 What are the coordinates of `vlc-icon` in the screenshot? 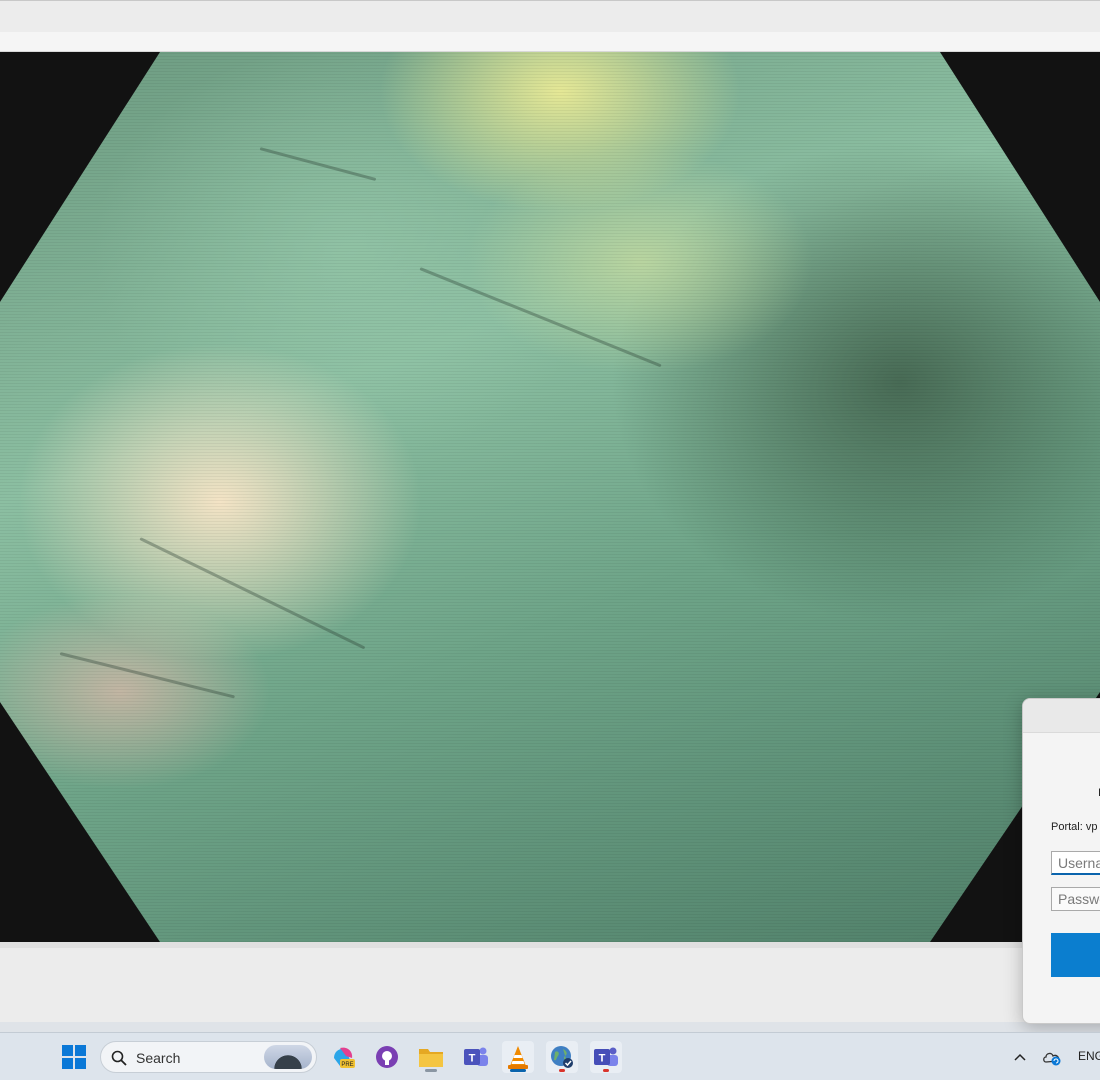 It's located at (518, 1057).